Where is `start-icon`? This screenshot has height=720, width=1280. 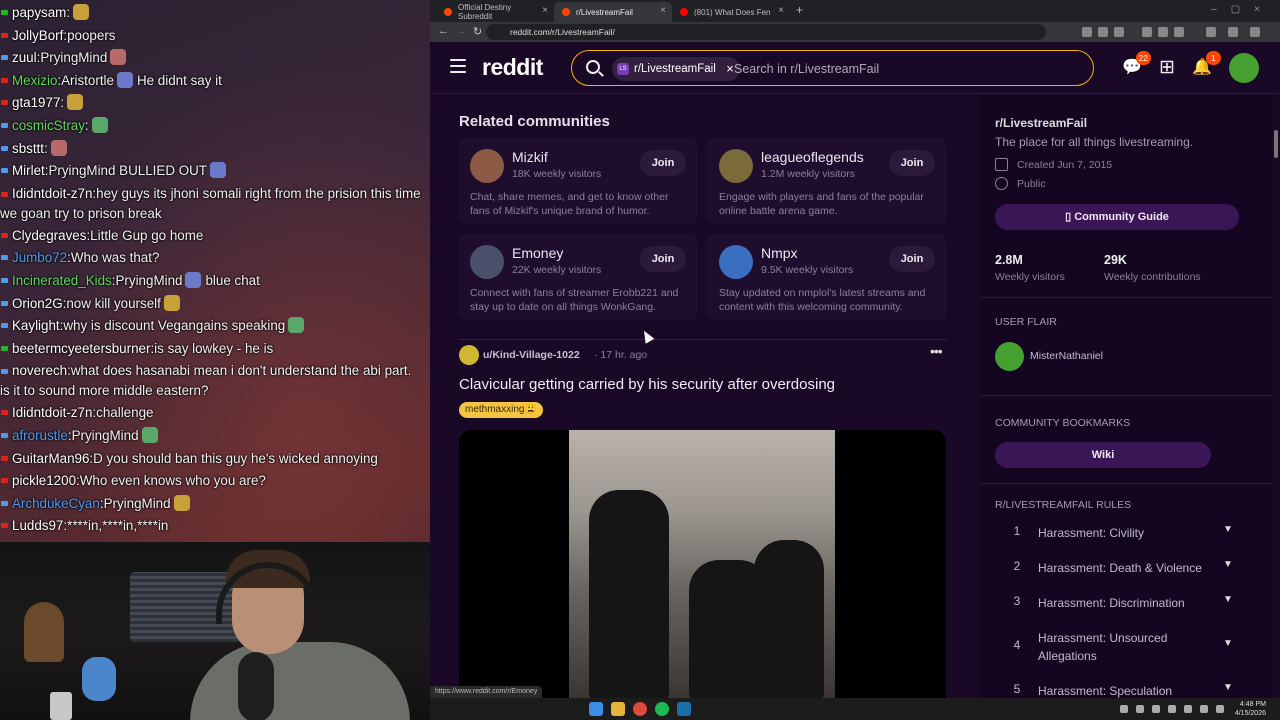 start-icon is located at coordinates (596, 709).